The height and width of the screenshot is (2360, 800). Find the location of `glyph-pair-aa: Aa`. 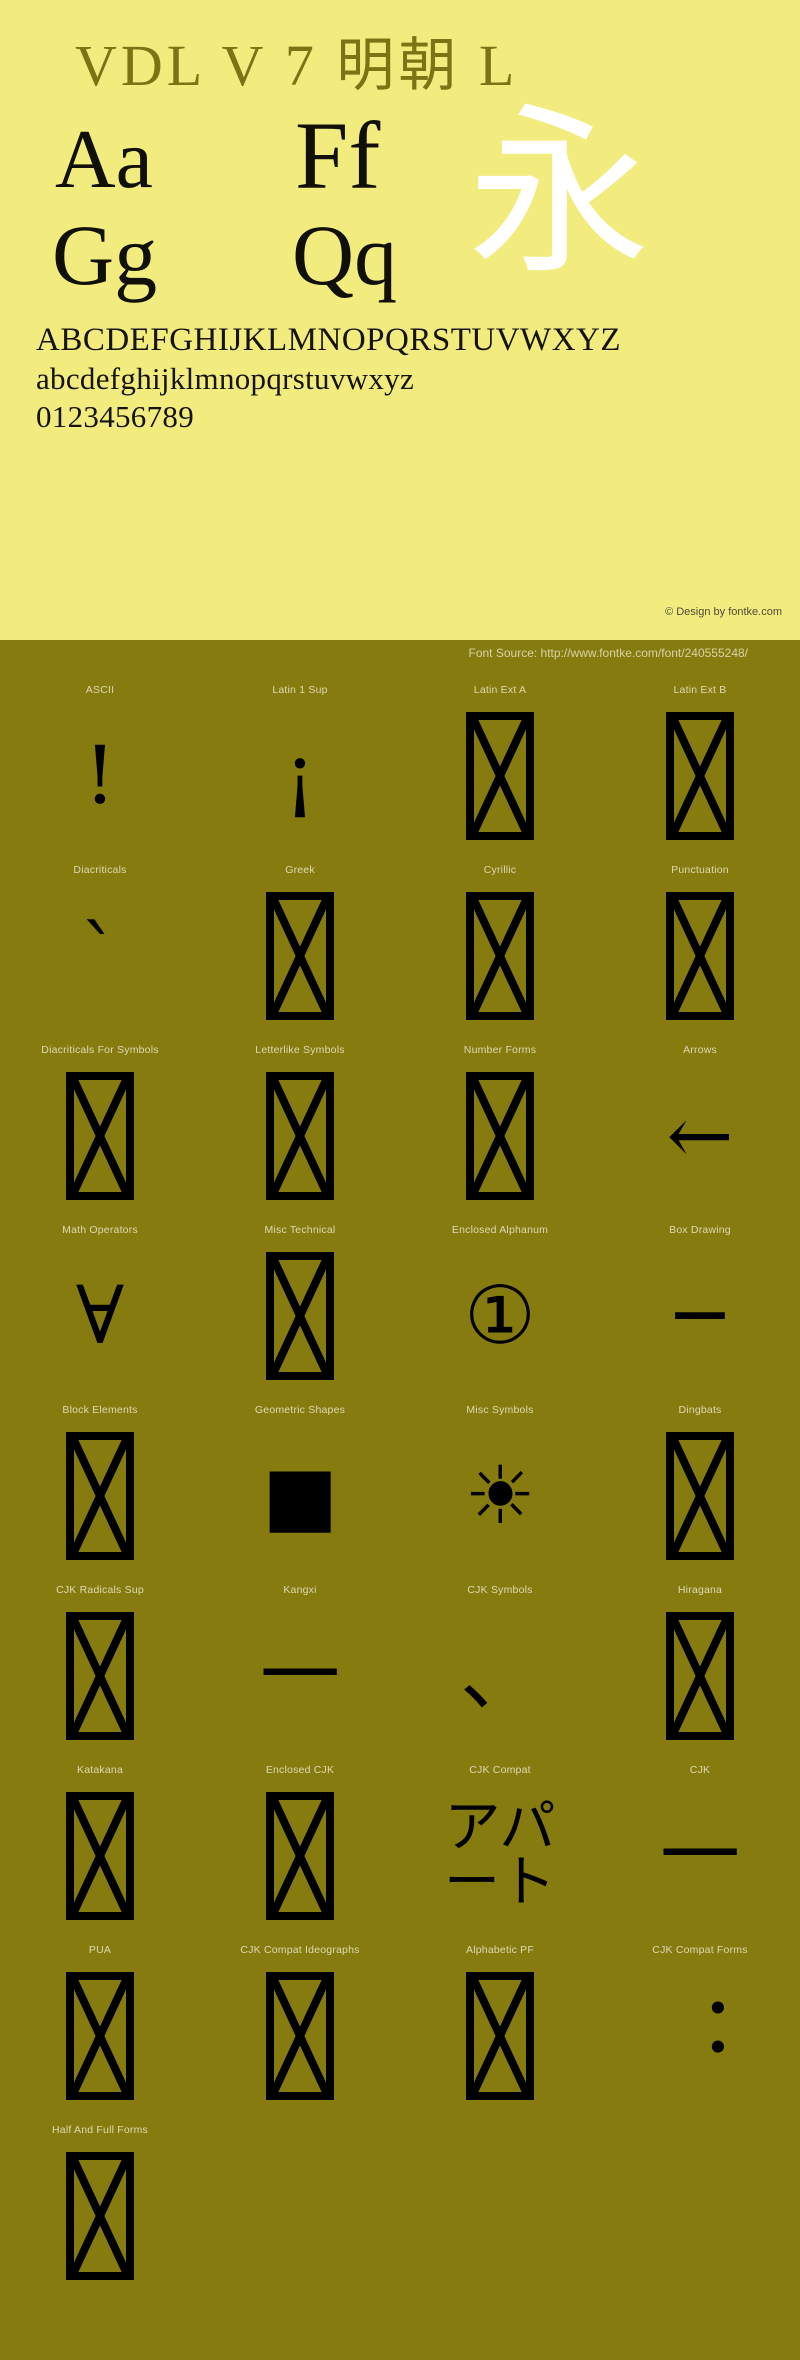

glyph-pair-aa: Aa is located at coordinates (104, 159).